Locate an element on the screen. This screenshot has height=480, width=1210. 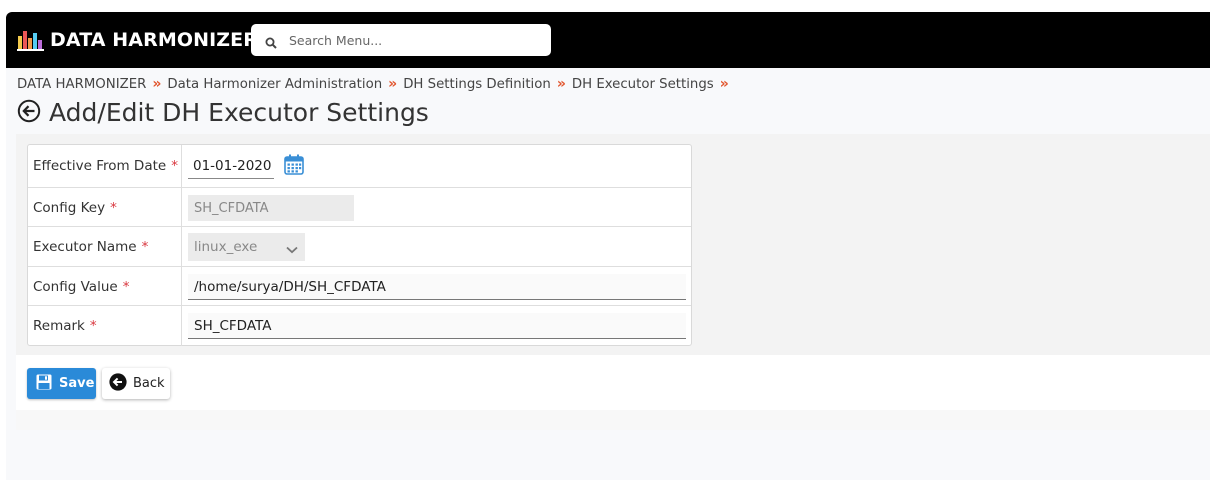
action-bar: Save Back is located at coordinates (613, 382).